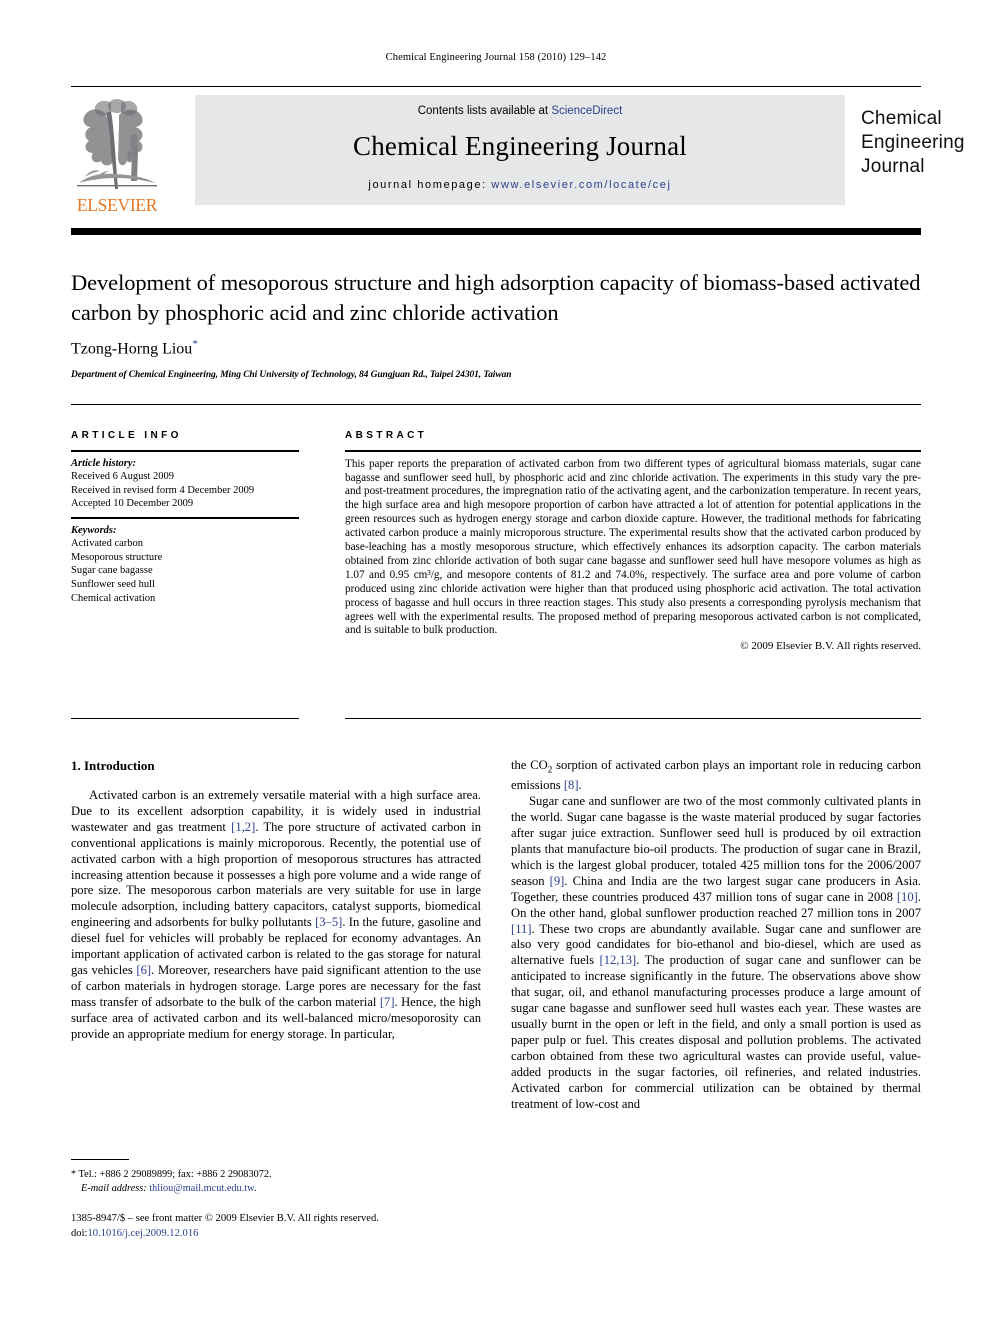  What do you see at coordinates (521, 929) in the screenshot?
I see `citation-ref: [11]` at bounding box center [521, 929].